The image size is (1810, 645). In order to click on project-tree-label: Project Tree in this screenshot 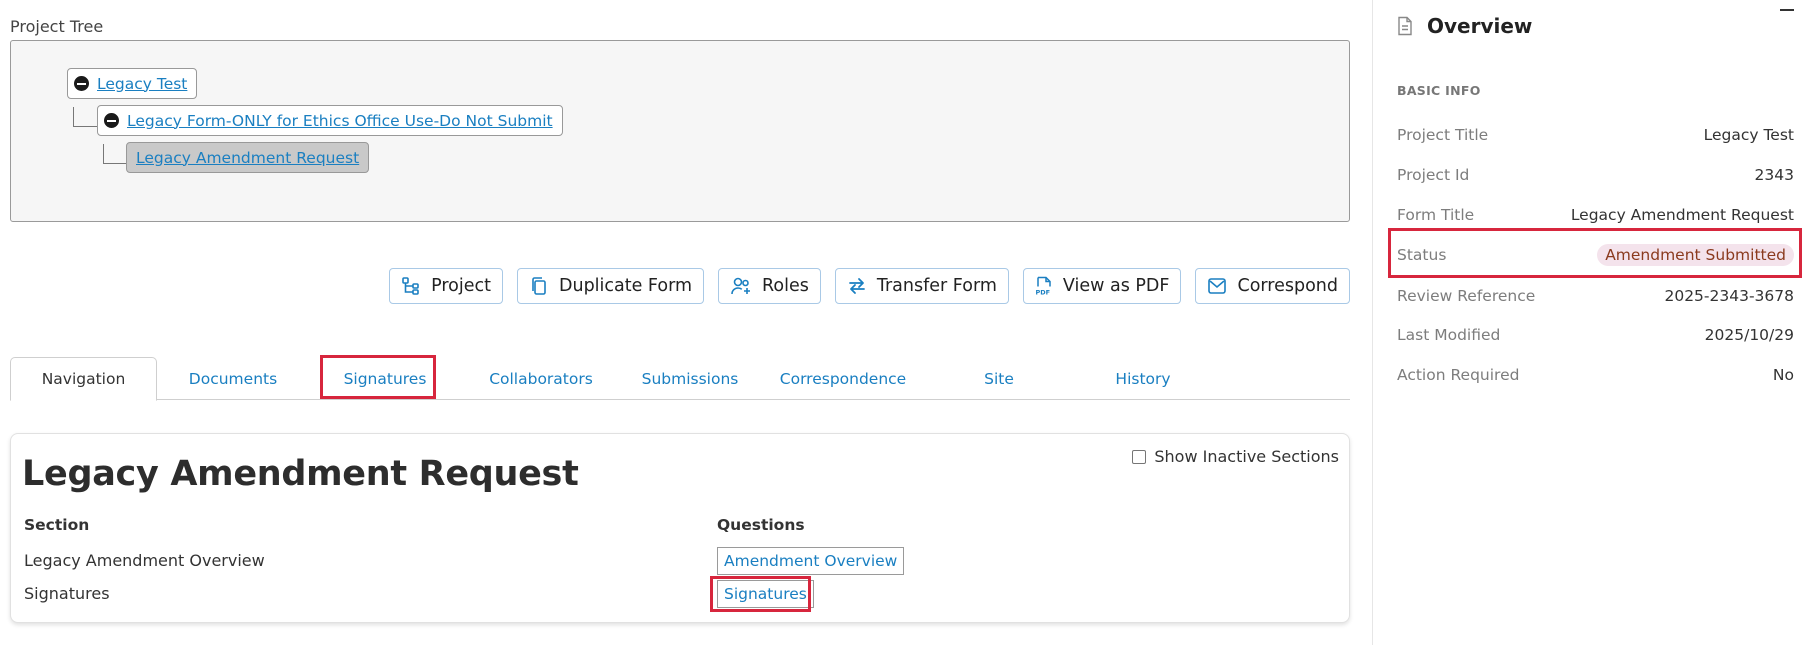, I will do `click(57, 26)`.